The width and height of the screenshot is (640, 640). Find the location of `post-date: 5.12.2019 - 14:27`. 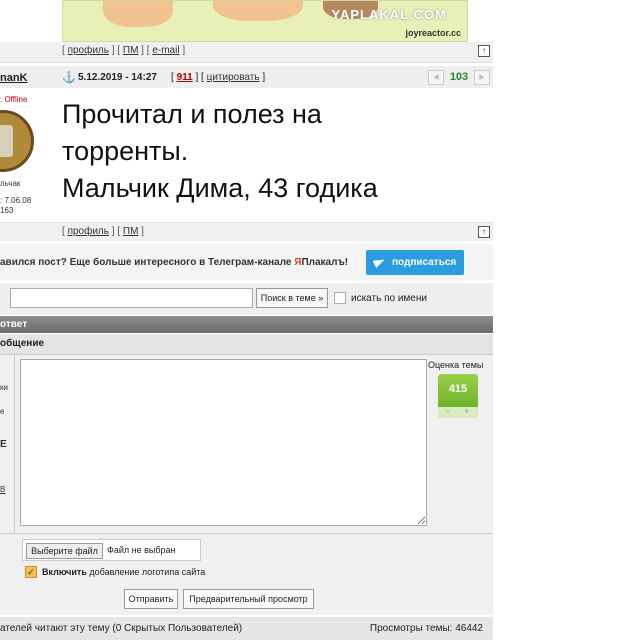

post-date: 5.12.2019 - 14:27 is located at coordinates (117, 77).